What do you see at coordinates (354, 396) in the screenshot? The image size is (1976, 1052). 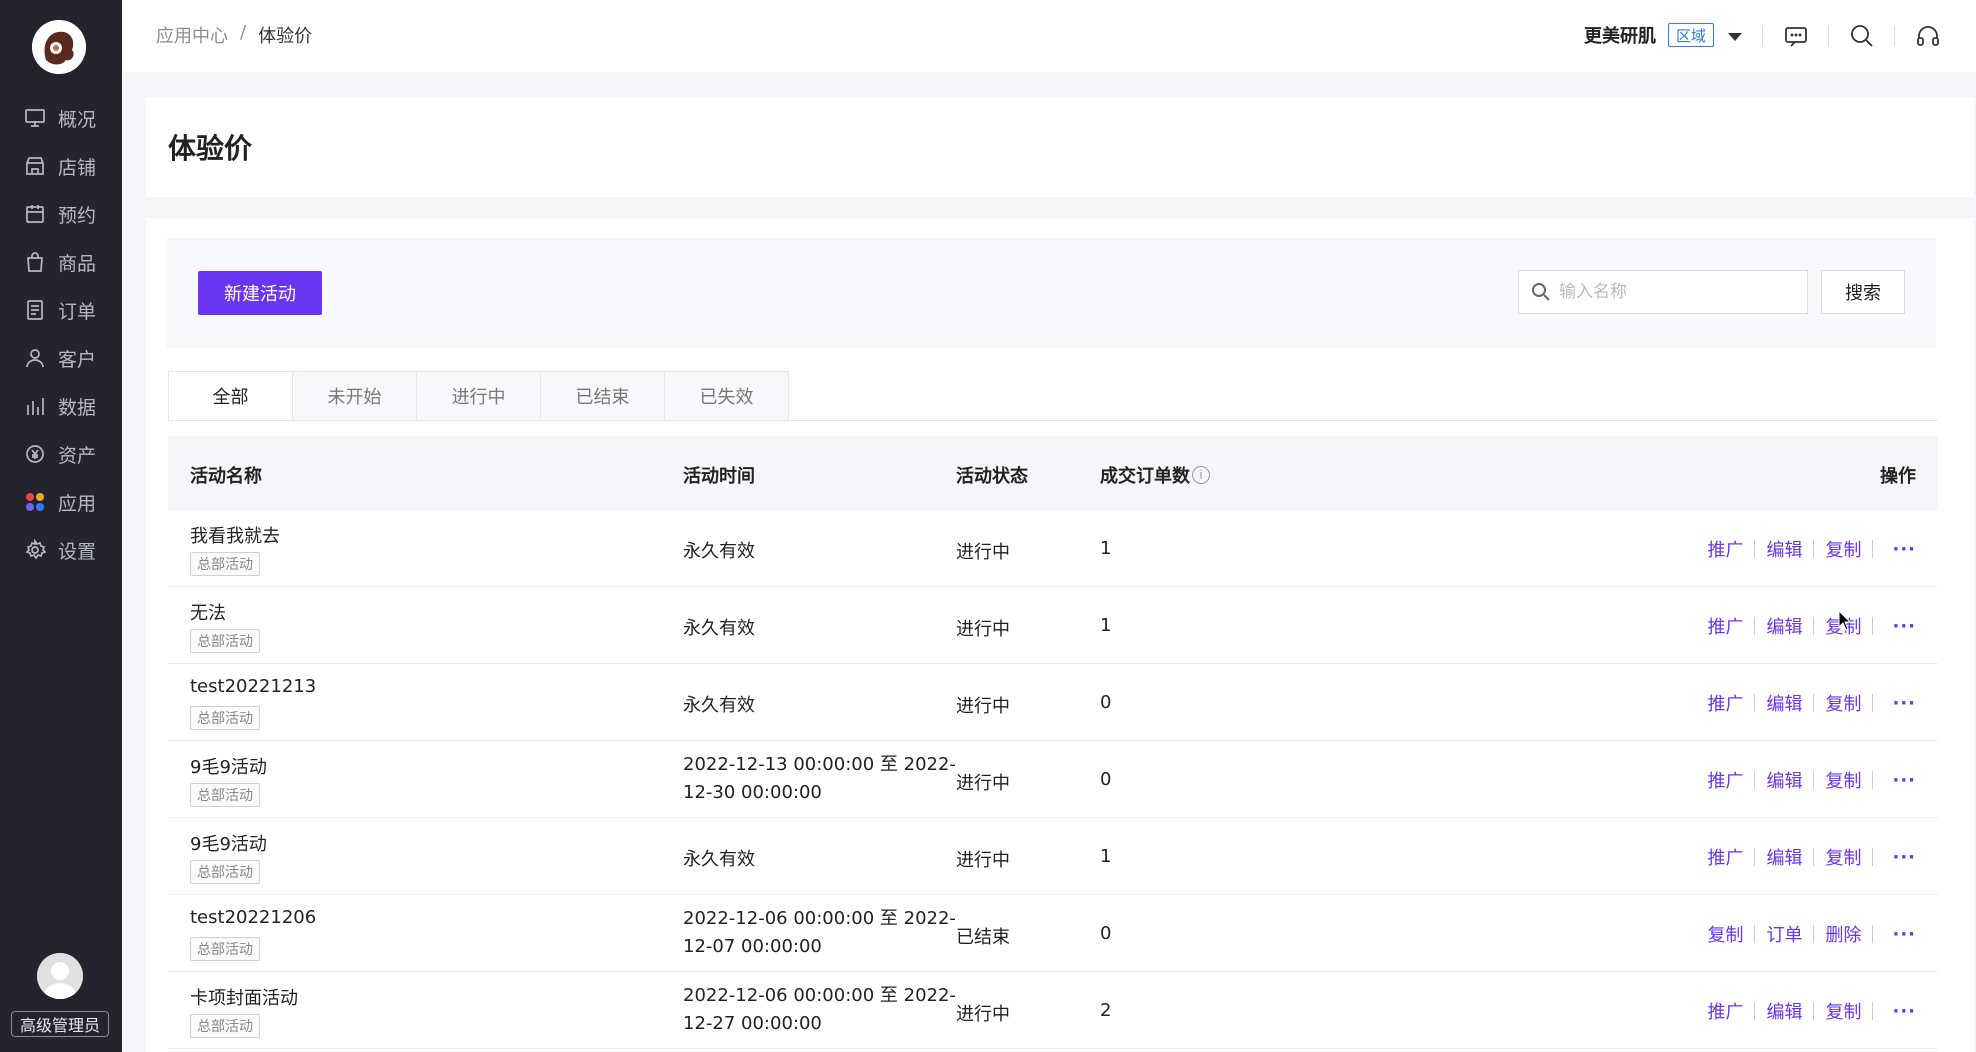 I see `tab-not-started: 未开始` at bounding box center [354, 396].